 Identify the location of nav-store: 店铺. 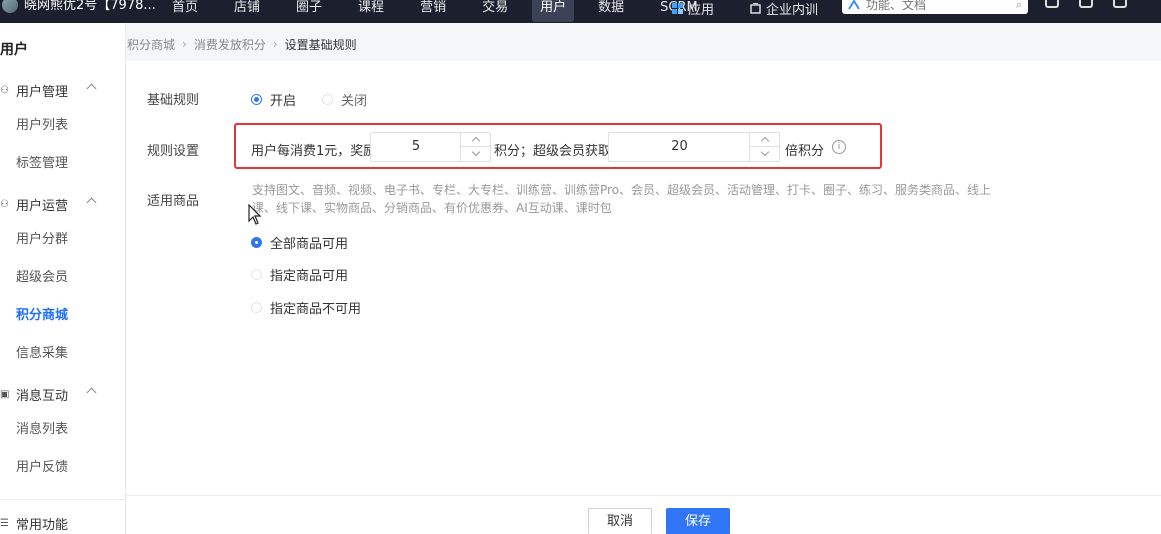
(247, 11).